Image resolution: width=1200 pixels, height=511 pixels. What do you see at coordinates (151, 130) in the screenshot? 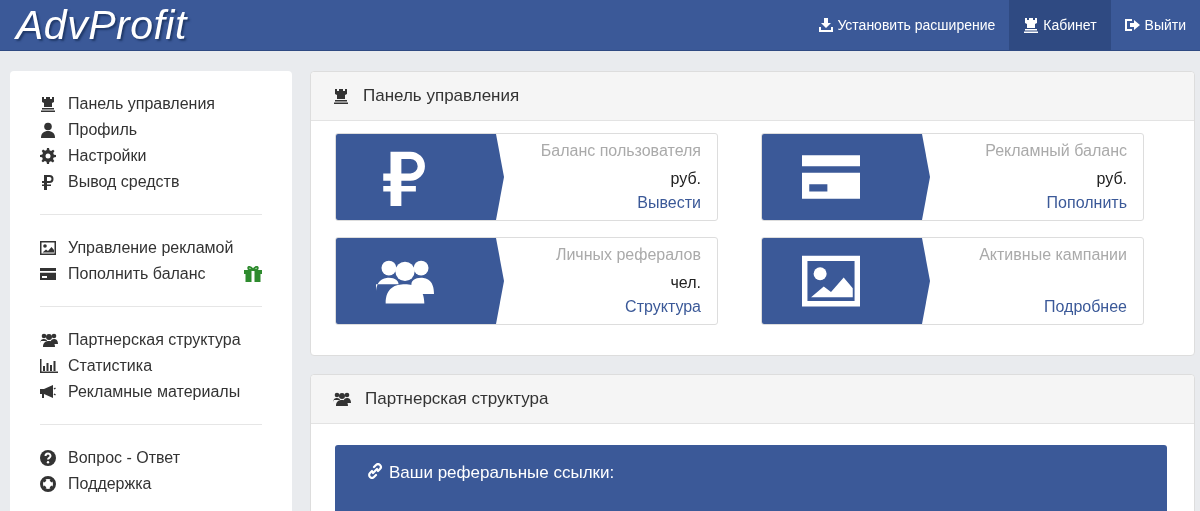
I see `sidebar-item: Профиль` at bounding box center [151, 130].